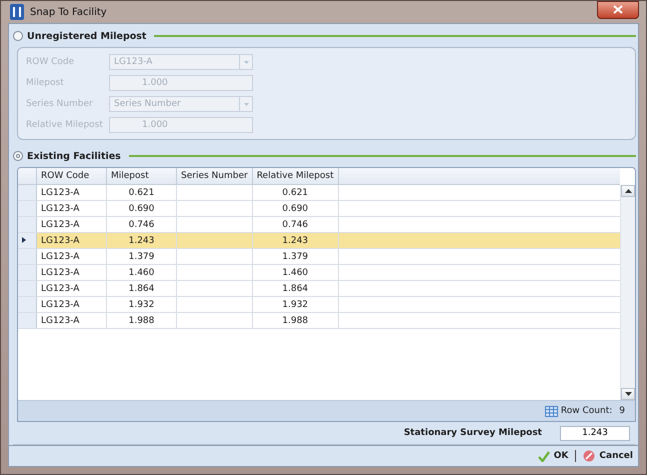  Describe the element at coordinates (608, 456) in the screenshot. I see `cancel-button: Cancel` at that location.